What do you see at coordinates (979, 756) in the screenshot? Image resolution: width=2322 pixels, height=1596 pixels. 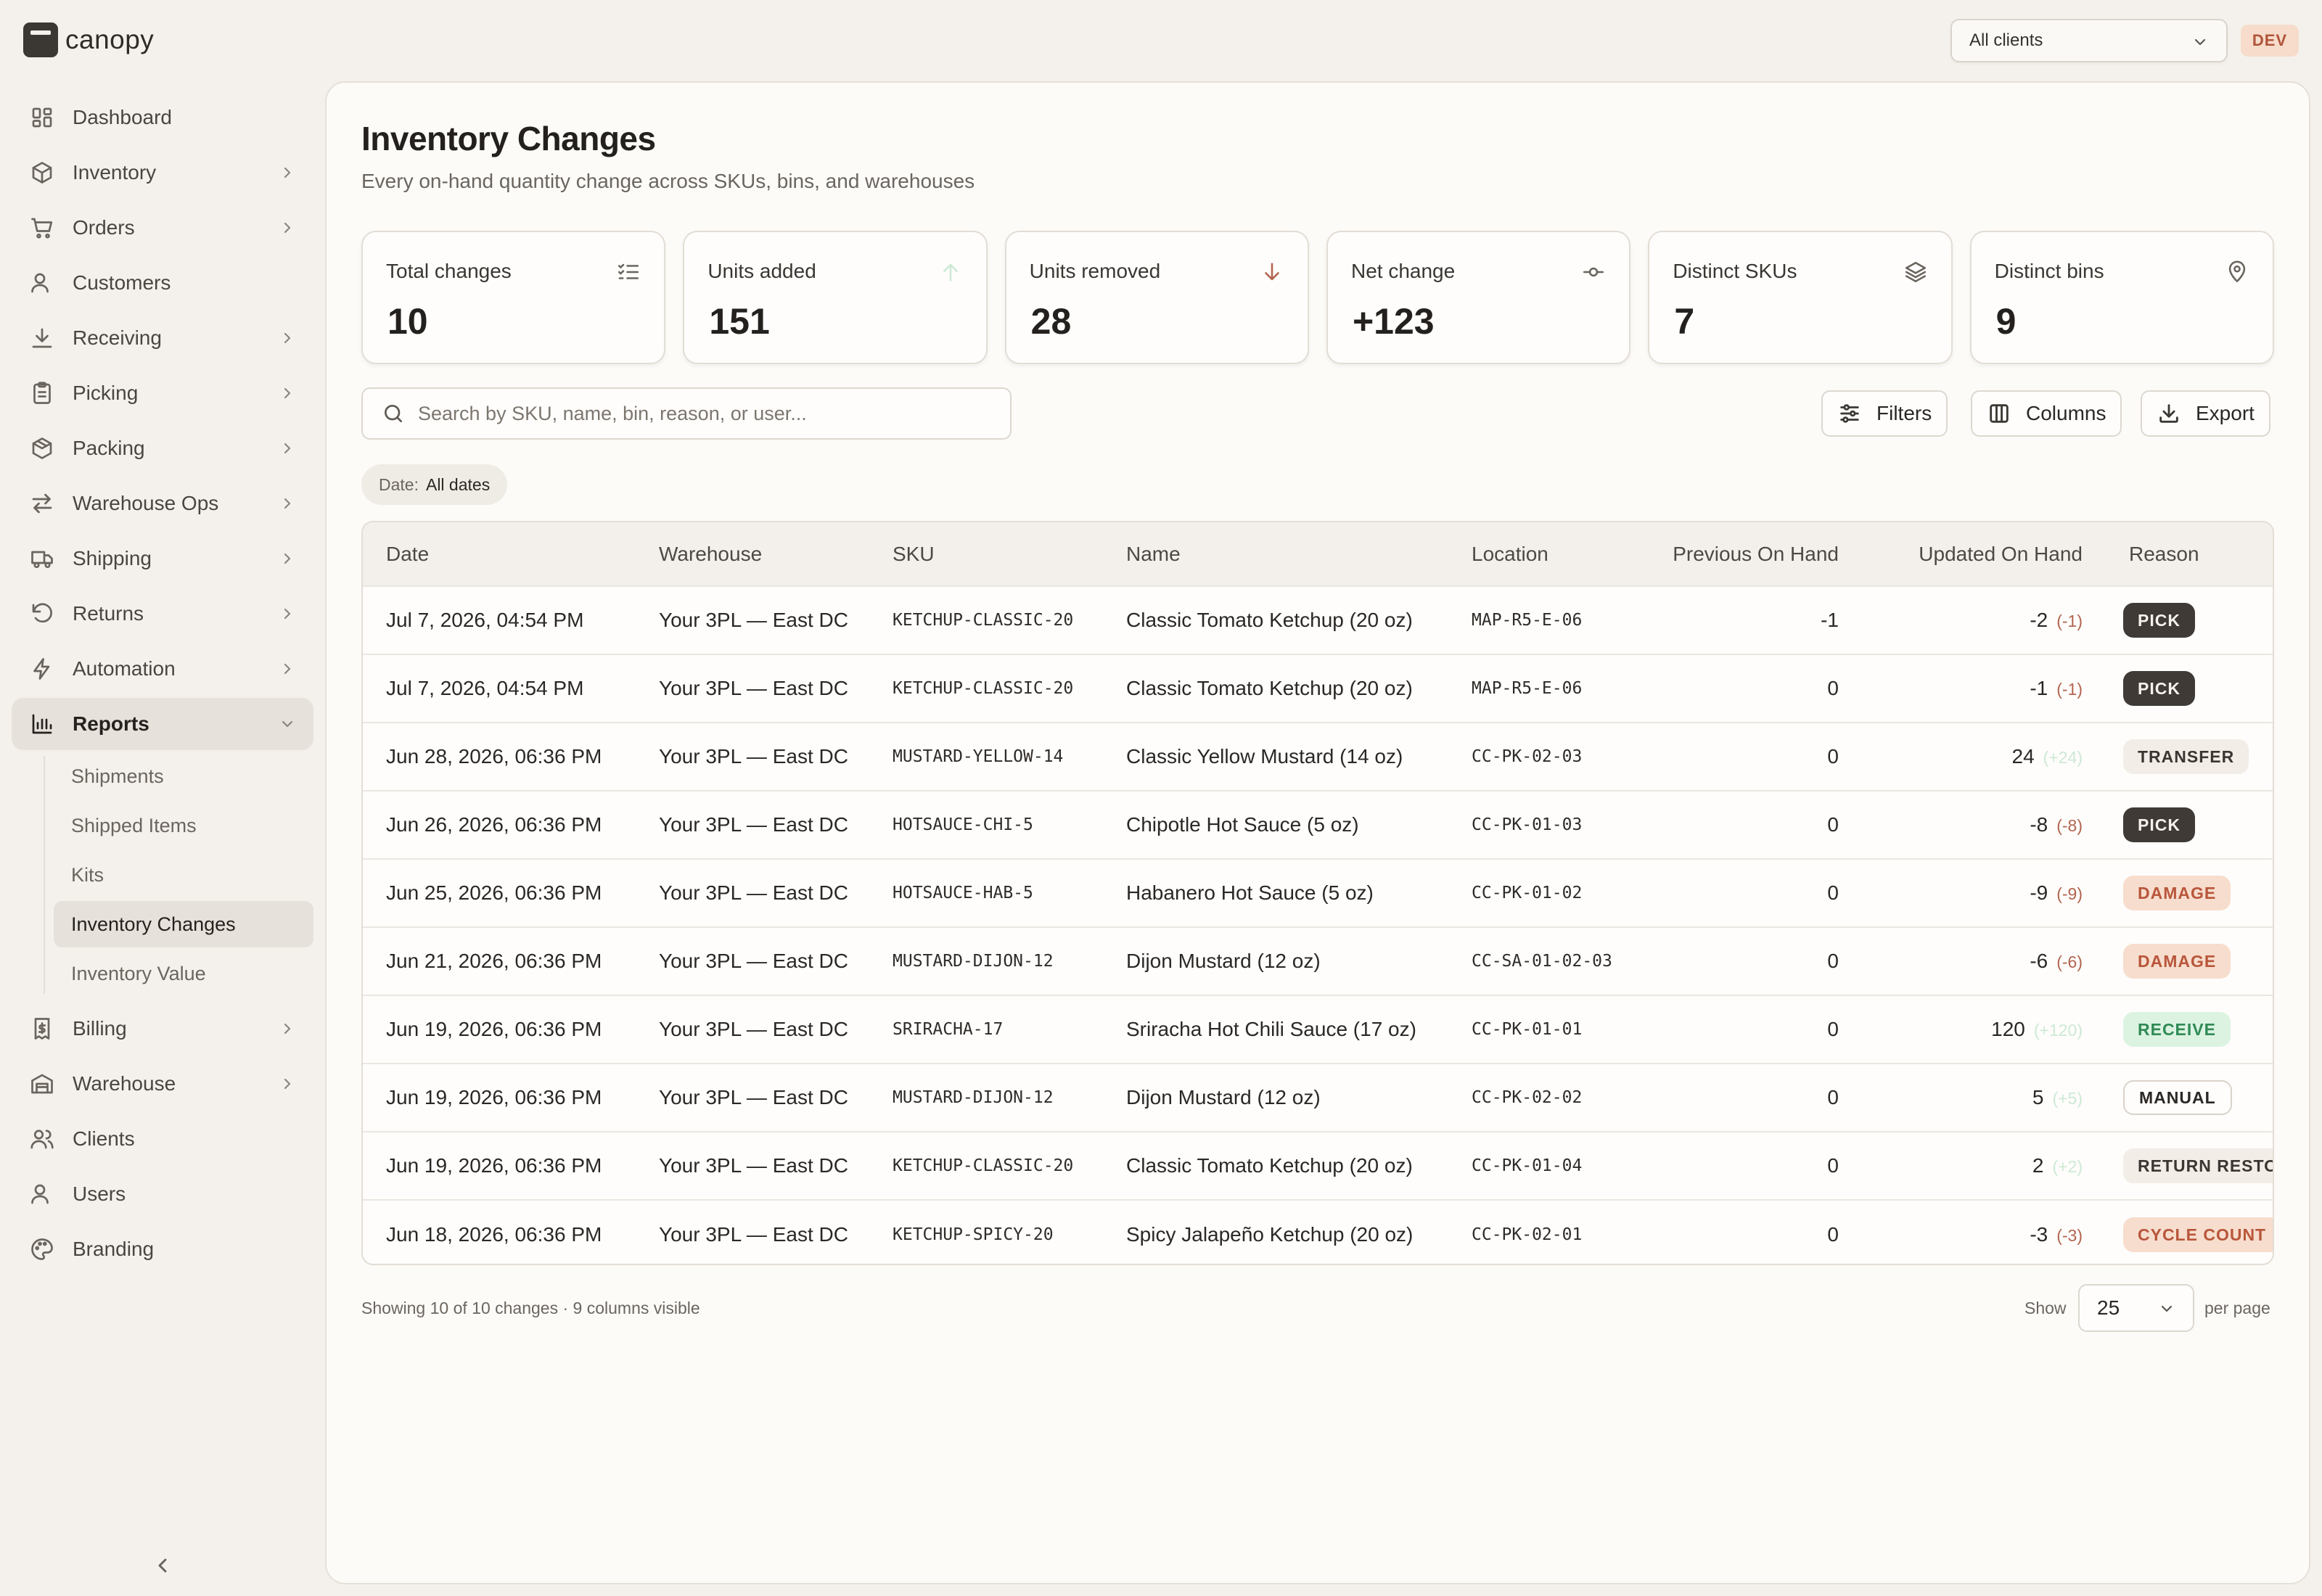 I see `cell-sku: MUSTARD-YELLOW-14` at bounding box center [979, 756].